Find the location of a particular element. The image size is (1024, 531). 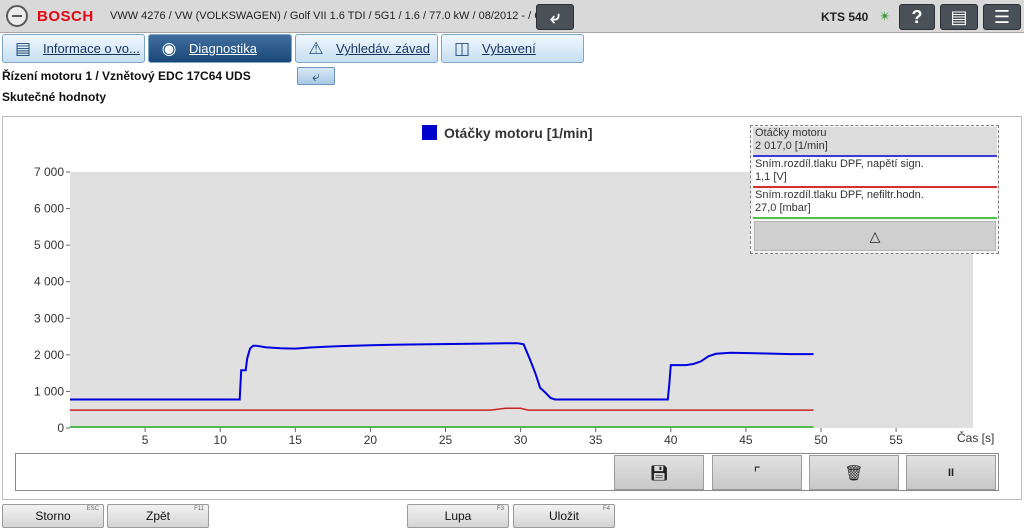

legend-collapse-button: △ is located at coordinates (875, 236).